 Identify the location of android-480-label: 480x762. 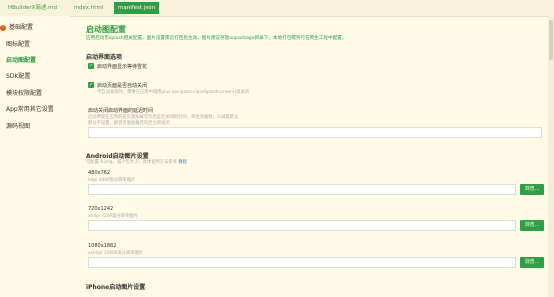
(99, 173).